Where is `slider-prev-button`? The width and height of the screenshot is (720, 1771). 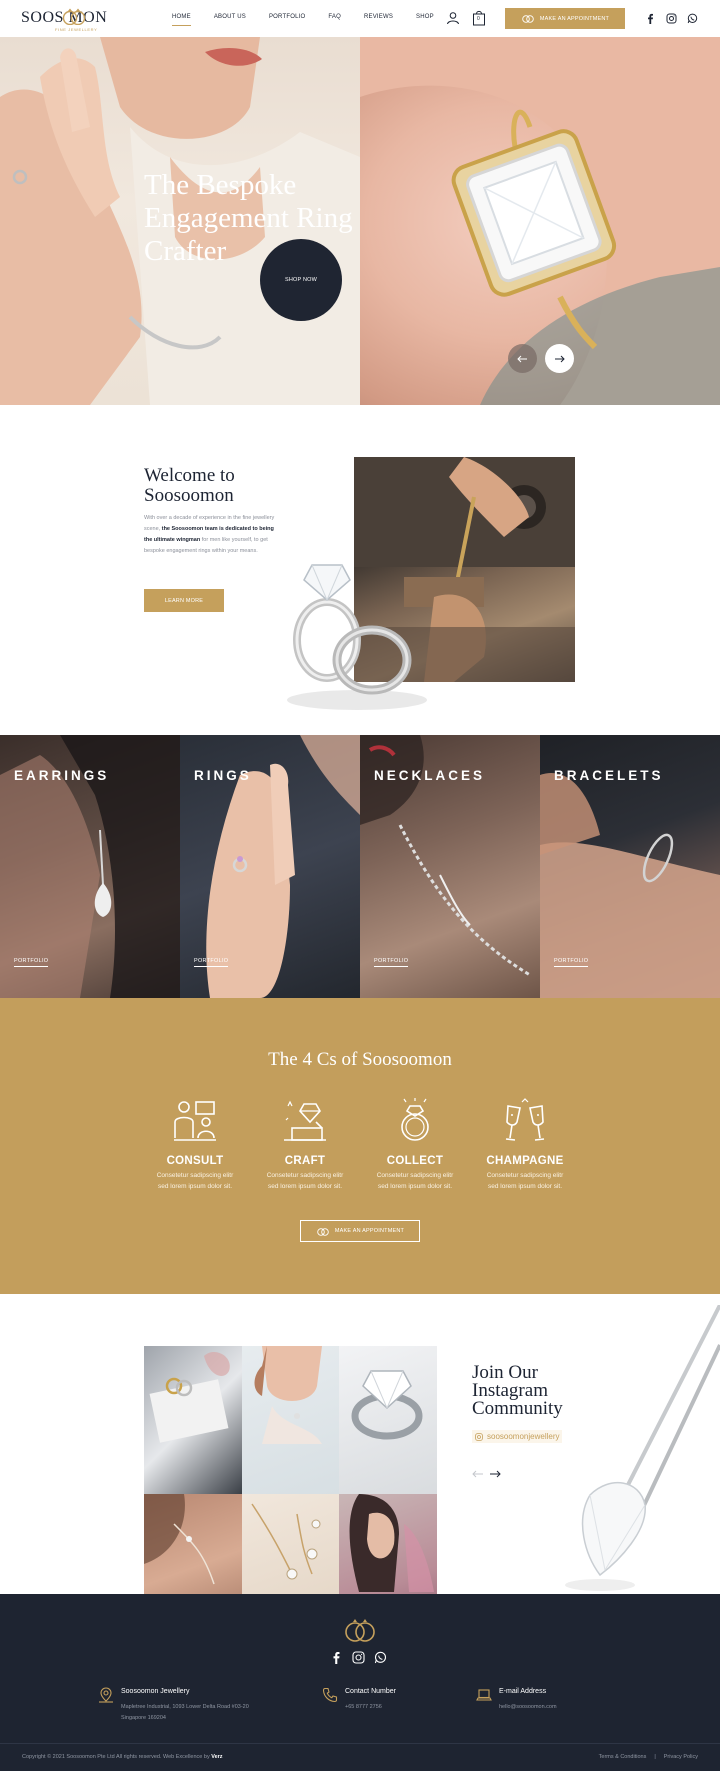 slider-prev-button is located at coordinates (522, 358).